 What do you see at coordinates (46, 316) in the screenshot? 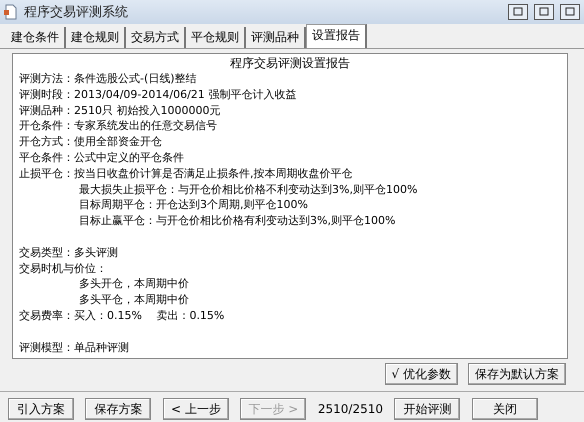
I see `report-label: 交易费率：` at bounding box center [46, 316].